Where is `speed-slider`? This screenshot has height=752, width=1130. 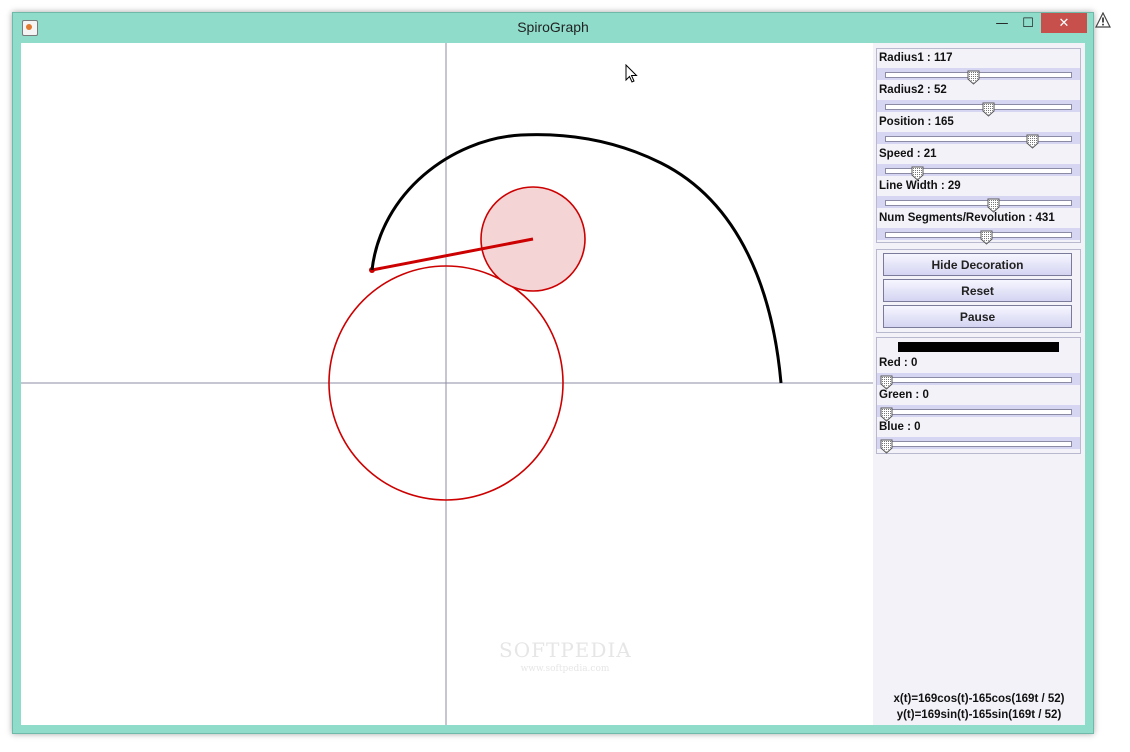
speed-slider is located at coordinates (978, 172).